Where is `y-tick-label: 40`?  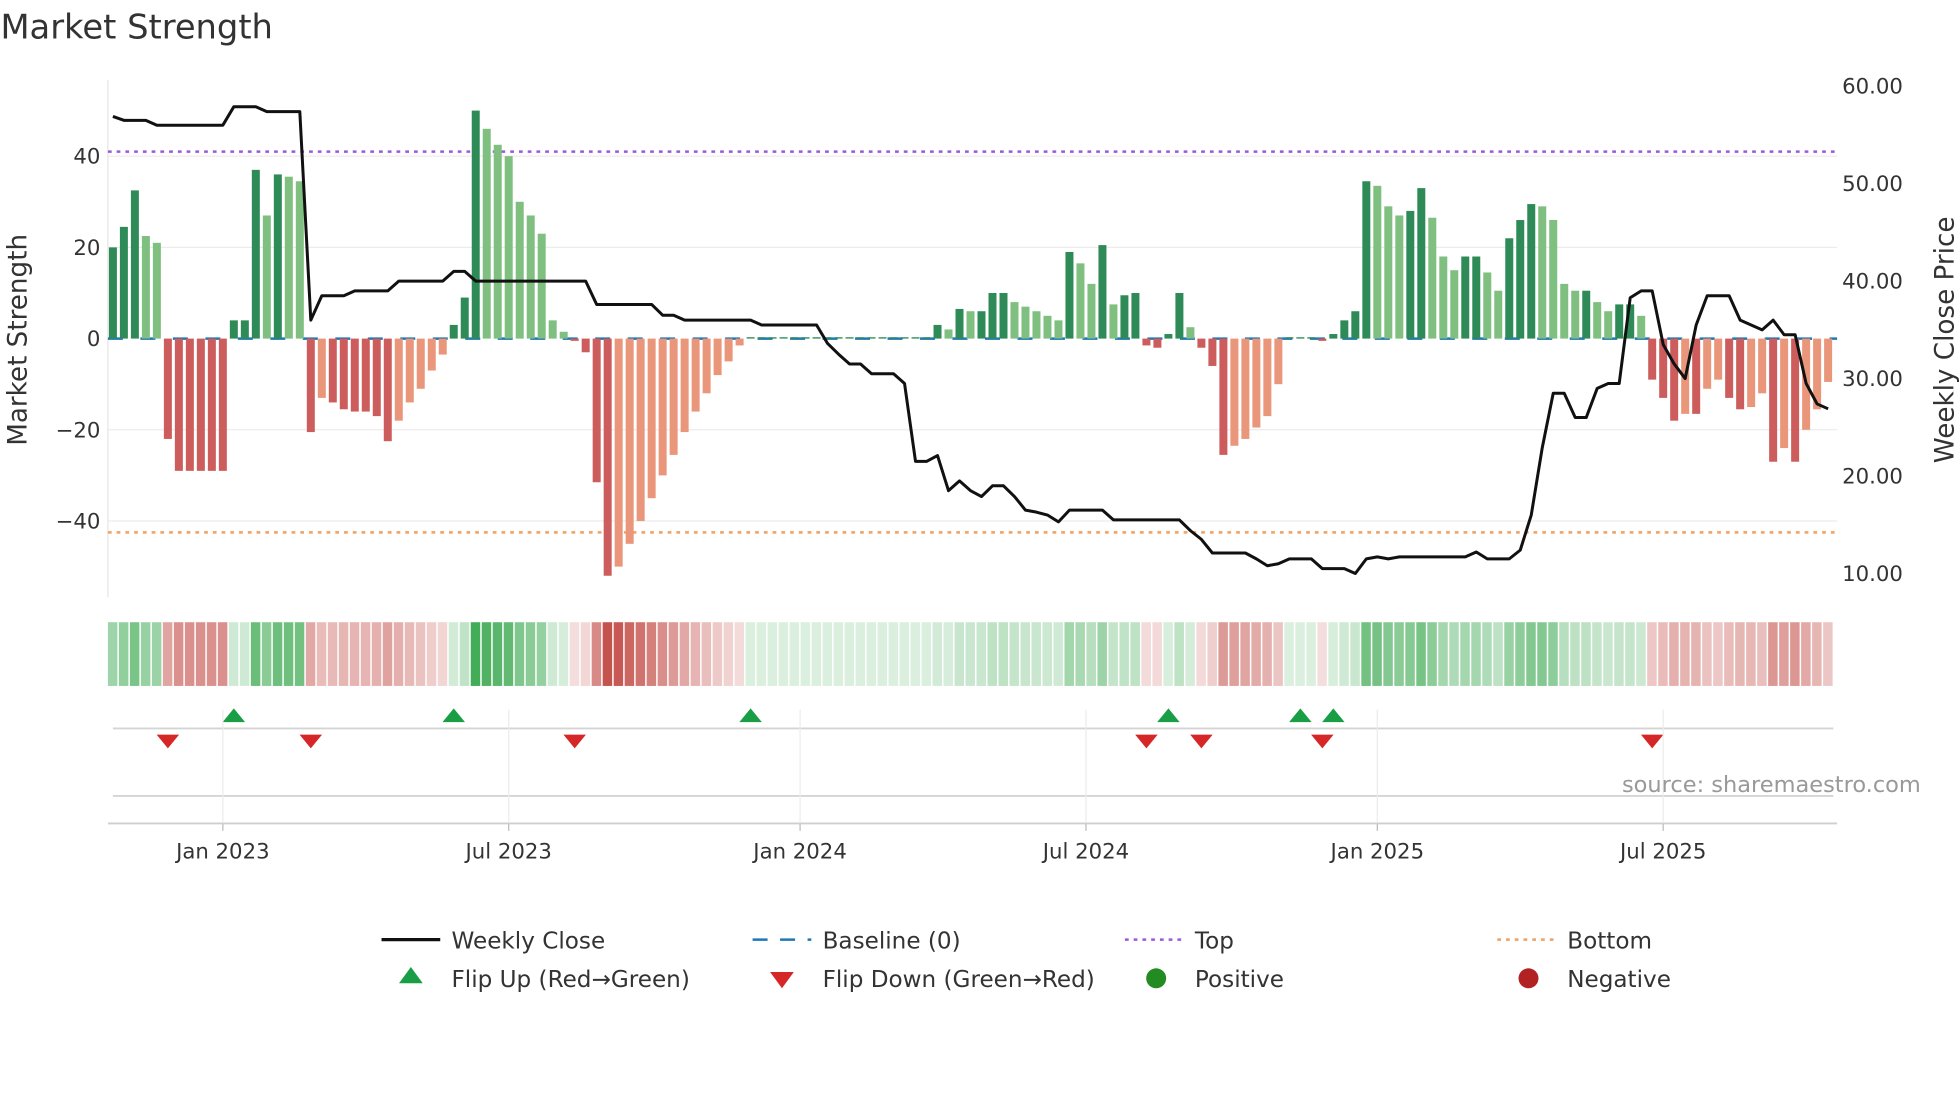
y-tick-label: 40 is located at coordinates (86, 157).